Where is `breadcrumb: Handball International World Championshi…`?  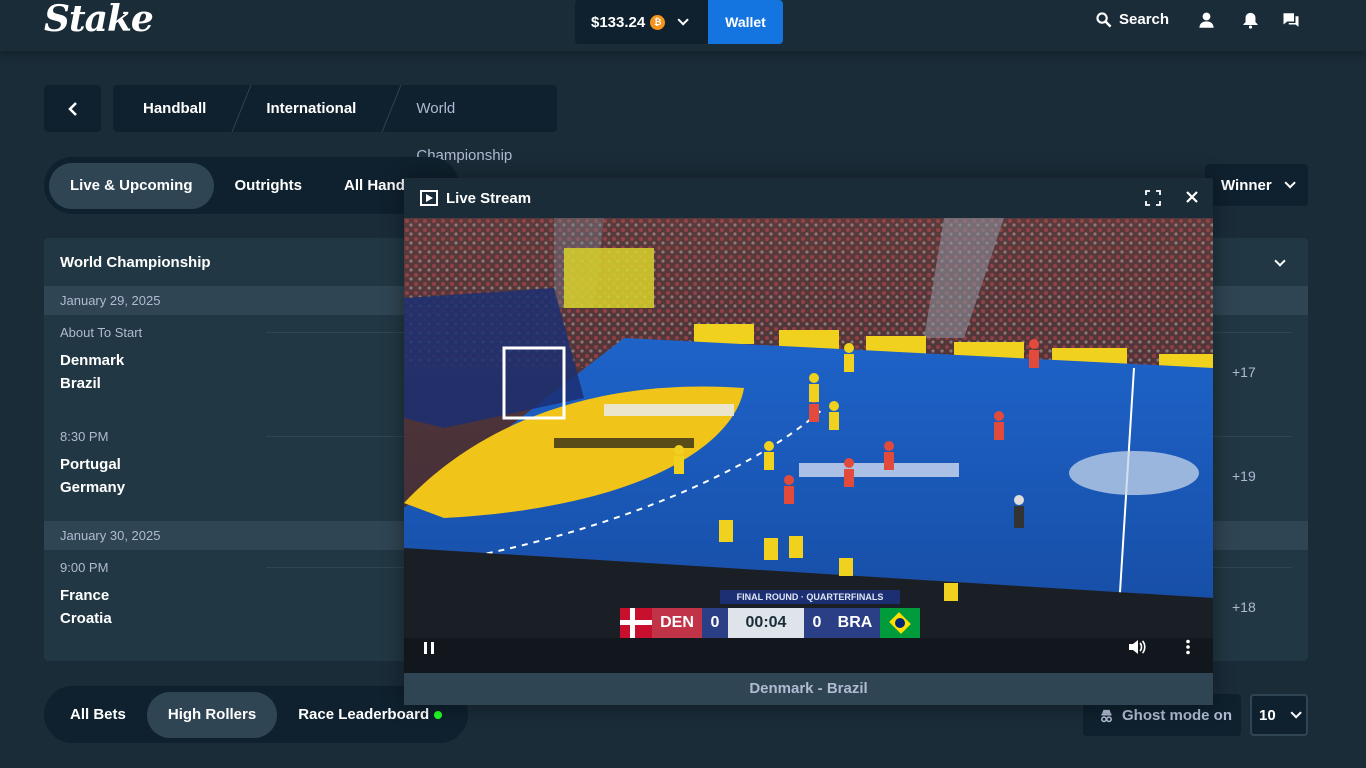 breadcrumb: Handball International World Championshi… is located at coordinates (335, 124).